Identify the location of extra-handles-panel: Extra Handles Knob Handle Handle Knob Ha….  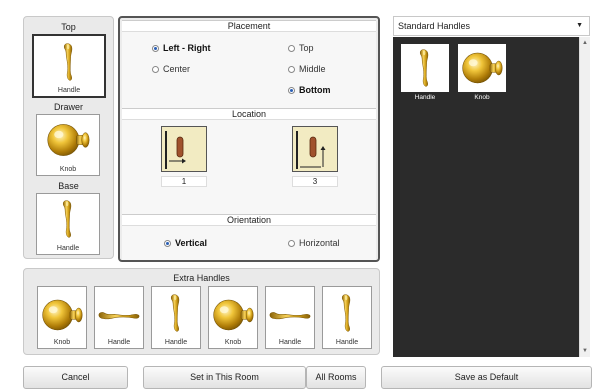
(201, 311).